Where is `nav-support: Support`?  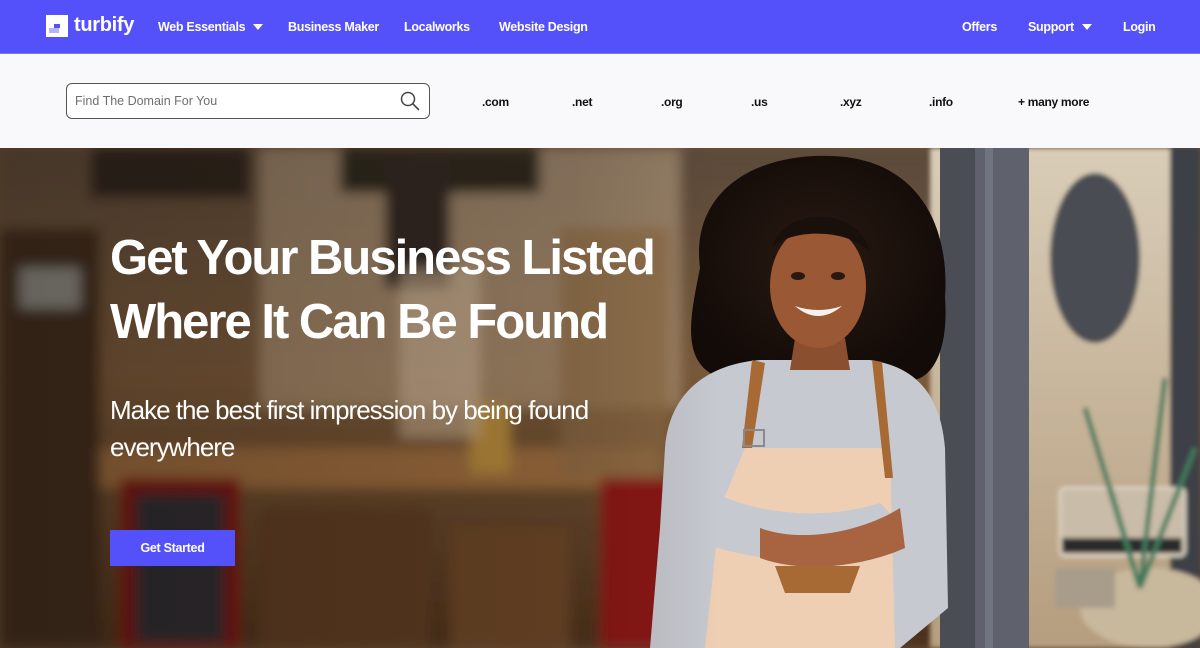
nav-support: Support is located at coordinates (1060, 27).